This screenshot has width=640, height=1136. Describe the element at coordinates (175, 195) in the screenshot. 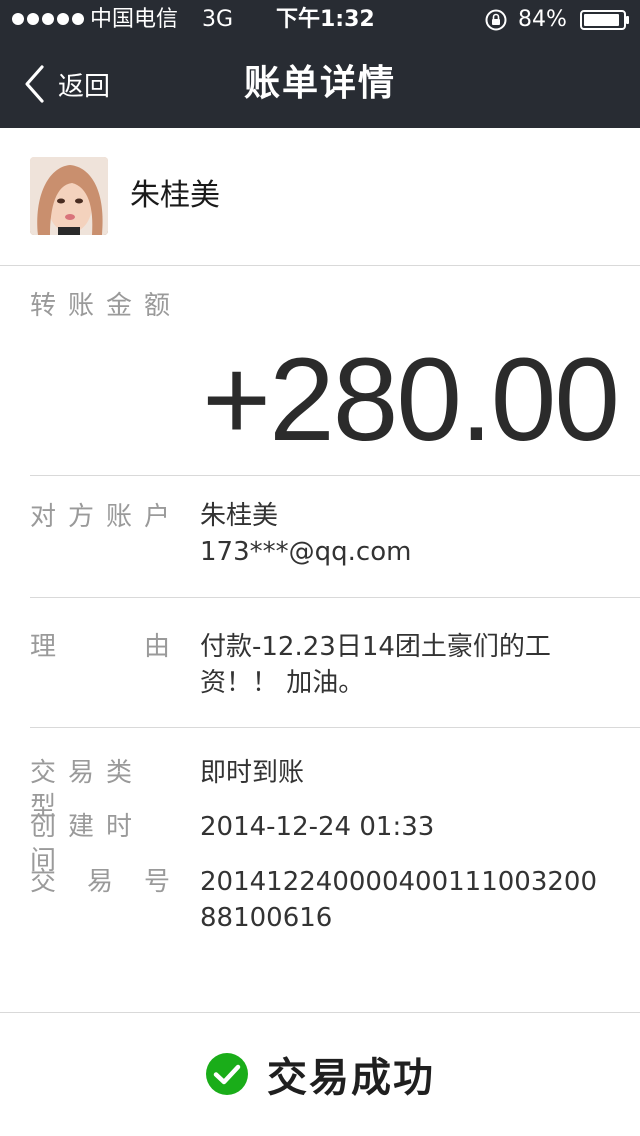

I see `payer-name: 朱桂美` at that location.